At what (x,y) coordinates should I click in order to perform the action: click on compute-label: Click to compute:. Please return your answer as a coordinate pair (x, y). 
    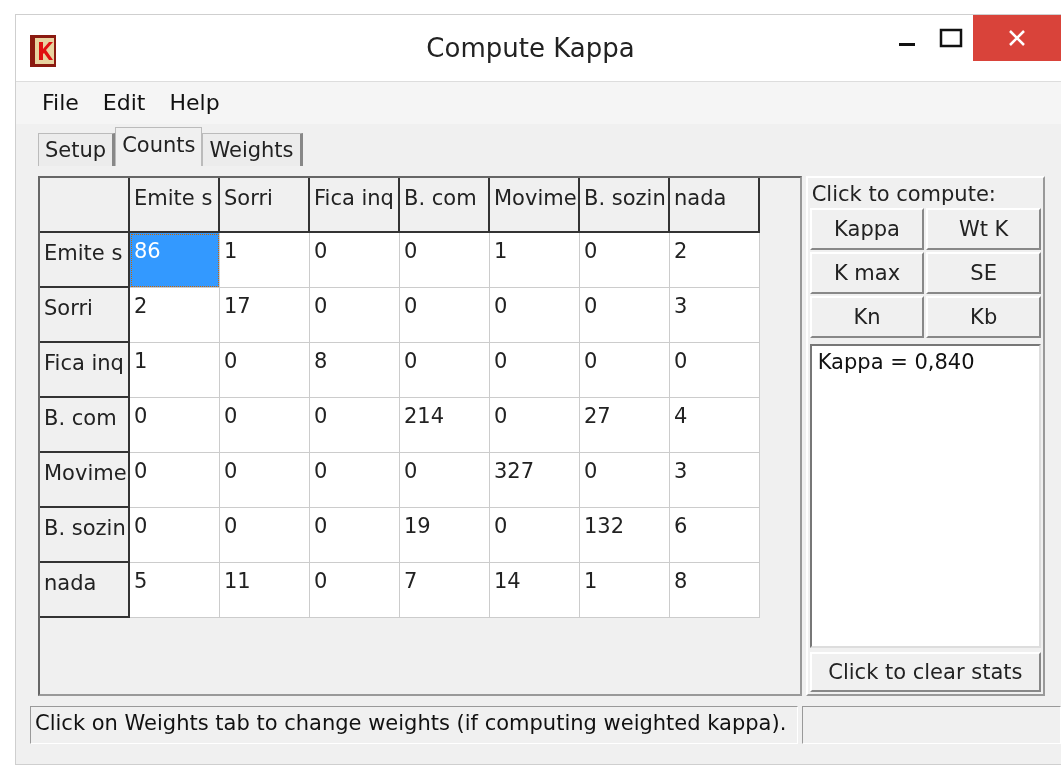
    Looking at the image, I should click on (903, 193).